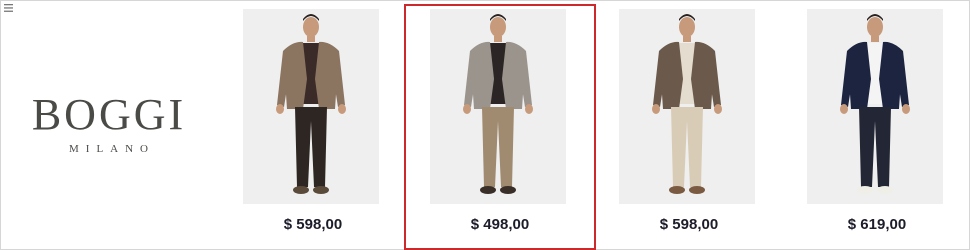 Image resolution: width=970 pixels, height=250 pixels. I want to click on brand-logo: BOGGI MILANO, so click(109, 126).